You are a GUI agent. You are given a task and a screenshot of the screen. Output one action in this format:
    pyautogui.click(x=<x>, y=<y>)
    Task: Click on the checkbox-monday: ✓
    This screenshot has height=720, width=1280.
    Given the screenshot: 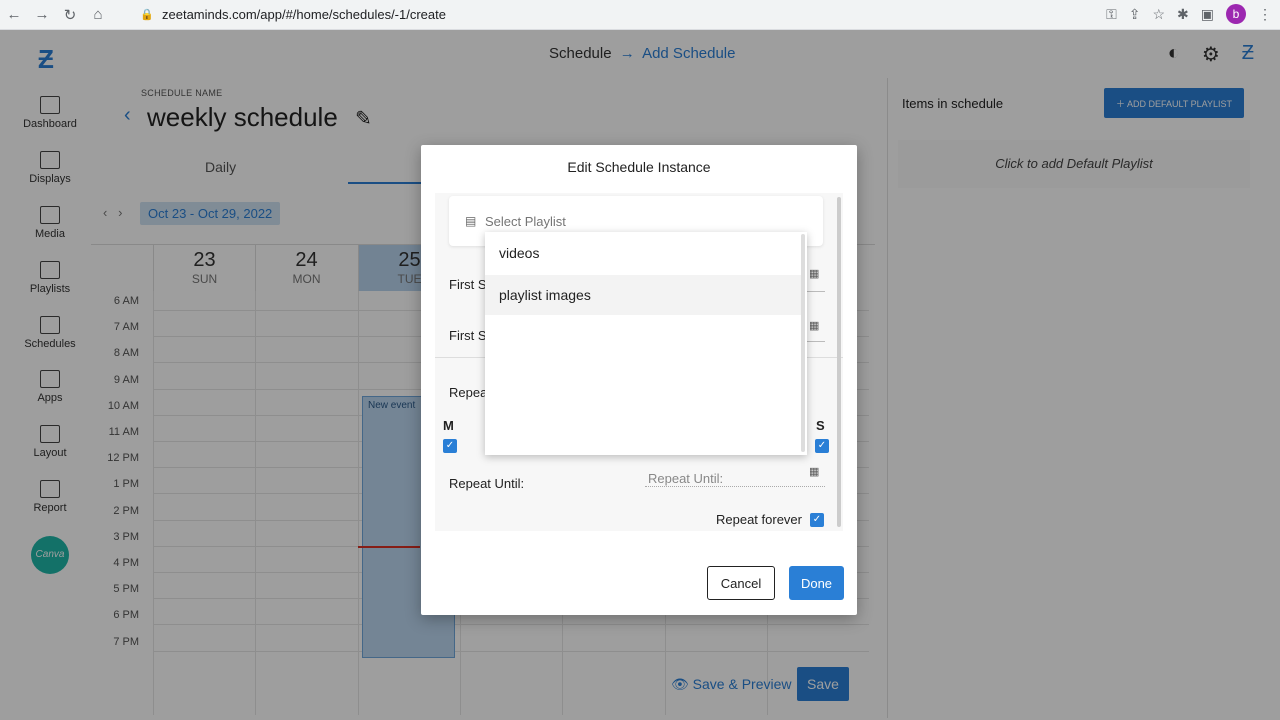 What is the action you would take?
    pyautogui.click(x=450, y=446)
    